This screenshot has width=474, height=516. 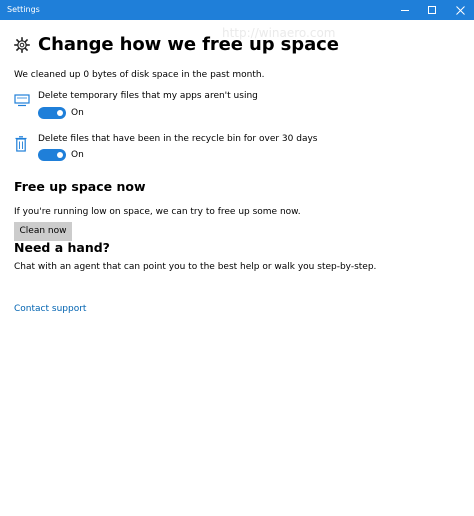 I want to click on clean-now-button: Clean now, so click(x=43, y=231).